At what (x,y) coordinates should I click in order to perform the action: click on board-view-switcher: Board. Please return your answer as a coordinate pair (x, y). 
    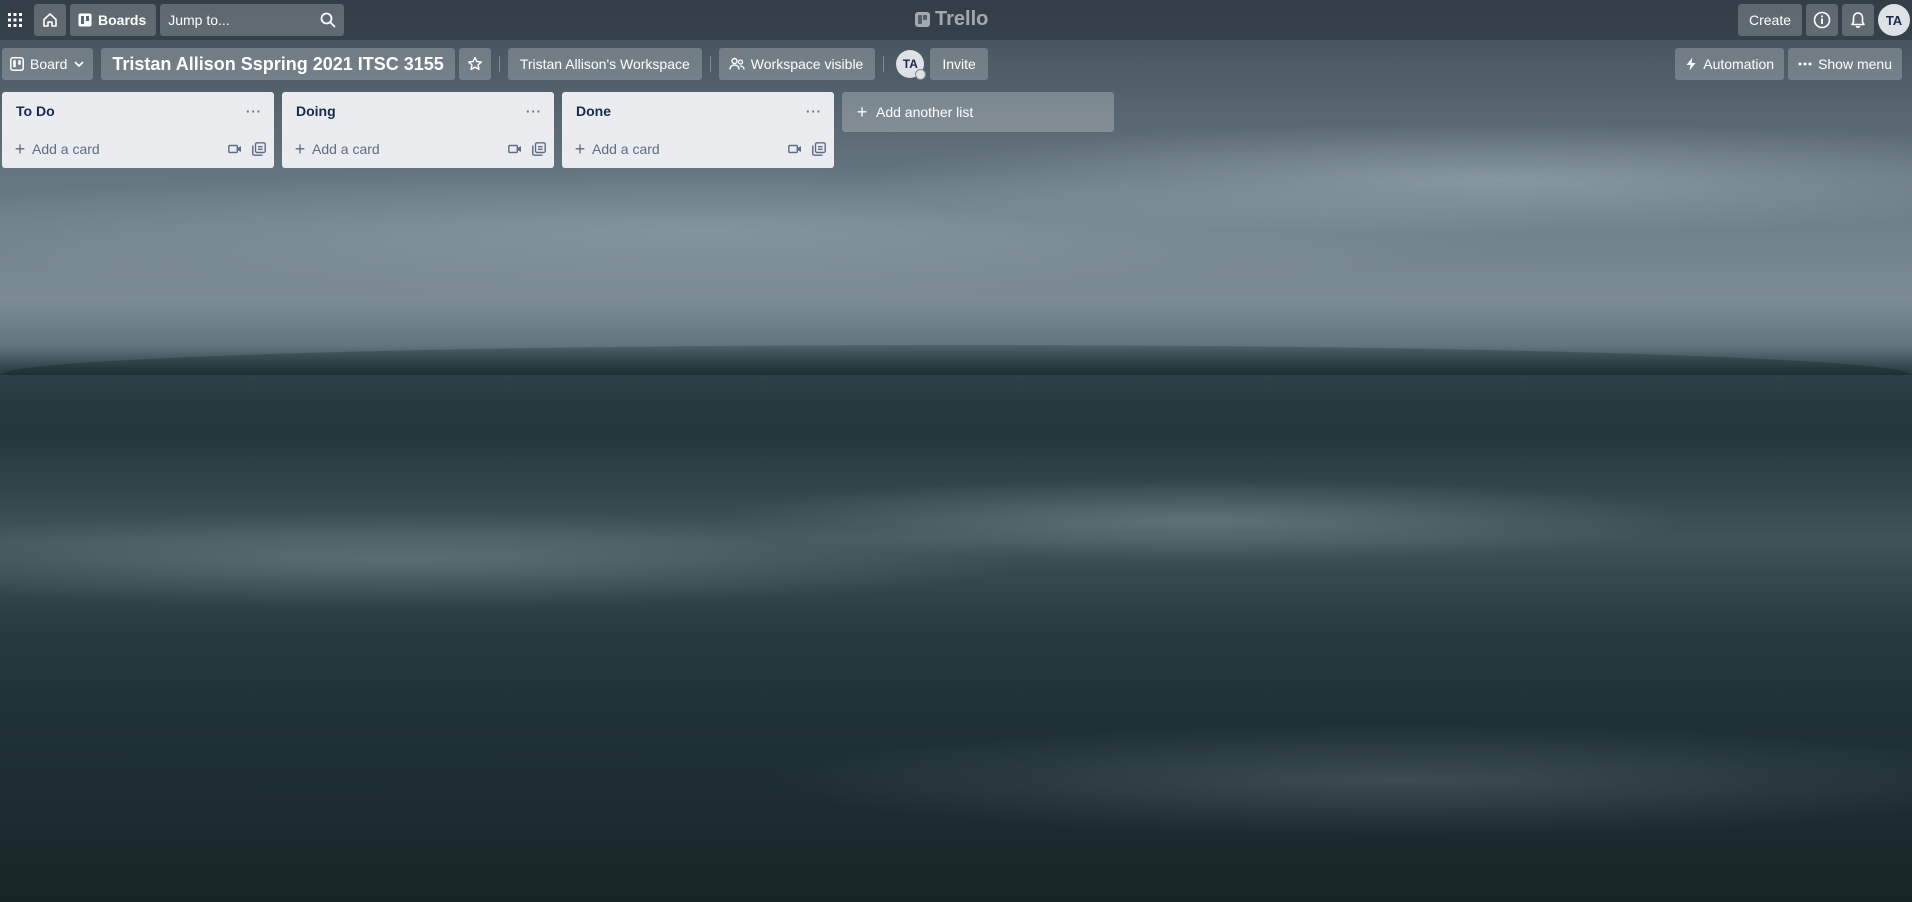
    Looking at the image, I should click on (48, 64).